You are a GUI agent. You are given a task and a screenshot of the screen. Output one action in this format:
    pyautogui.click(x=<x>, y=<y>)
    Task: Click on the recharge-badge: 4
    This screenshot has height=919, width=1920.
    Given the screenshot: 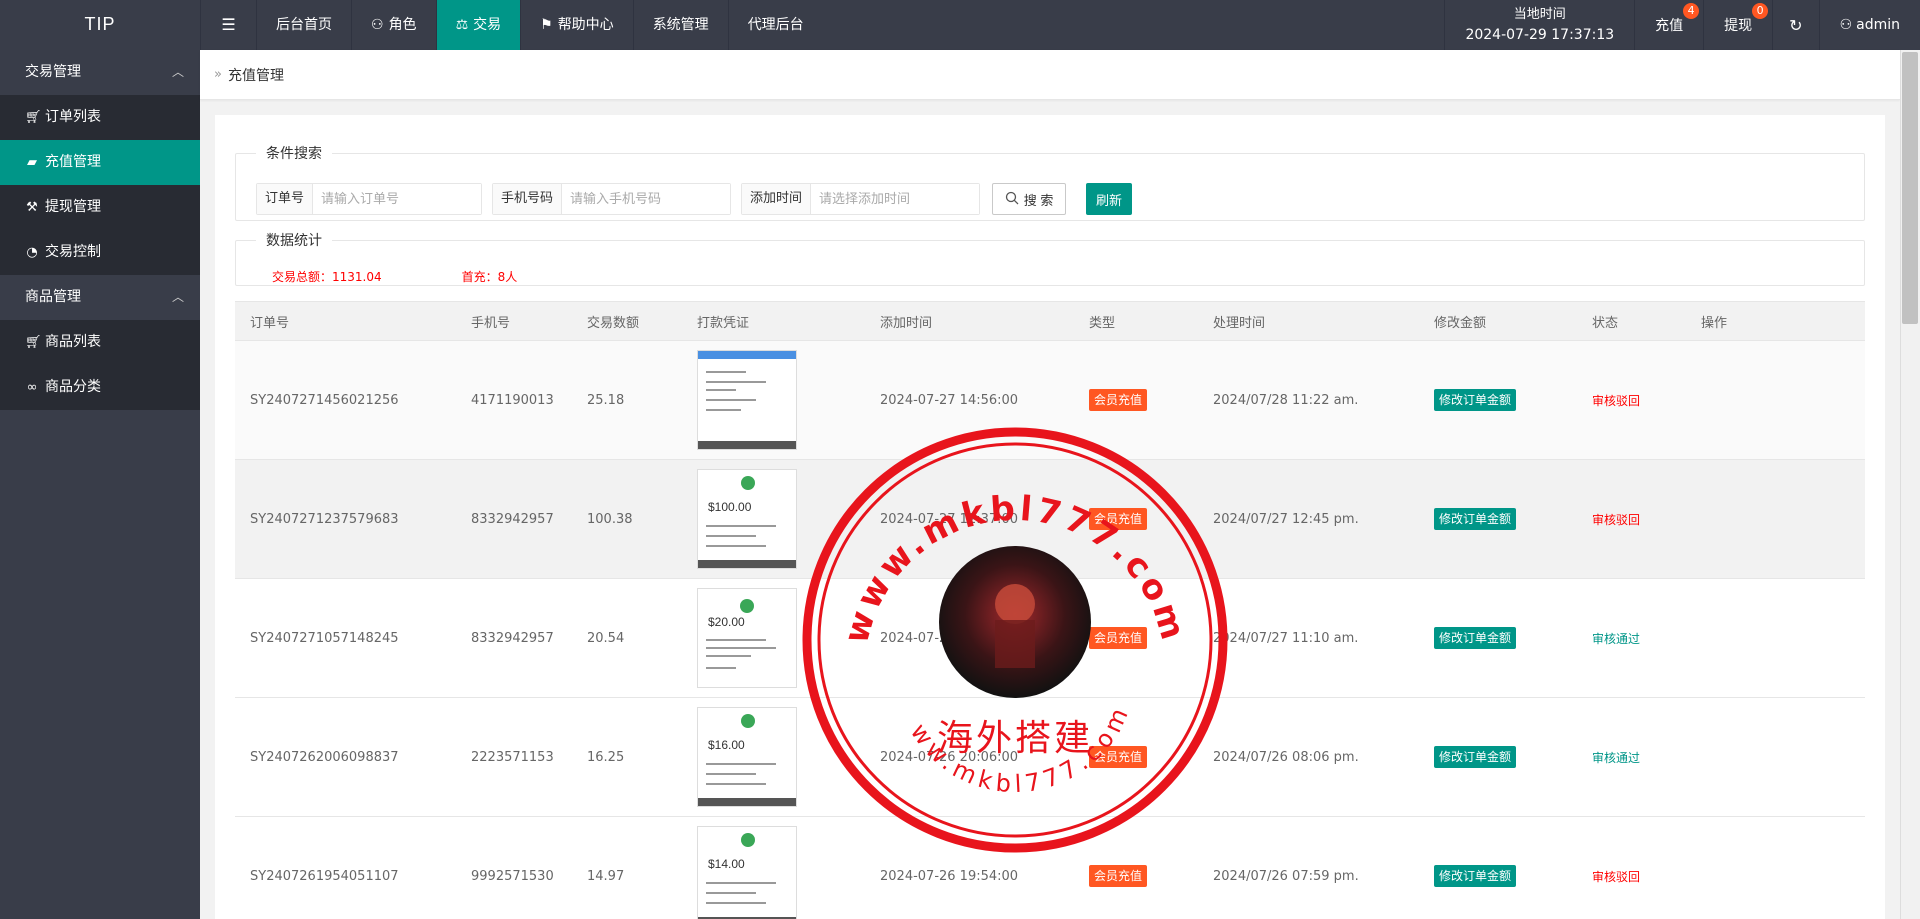 What is the action you would take?
    pyautogui.click(x=1691, y=11)
    